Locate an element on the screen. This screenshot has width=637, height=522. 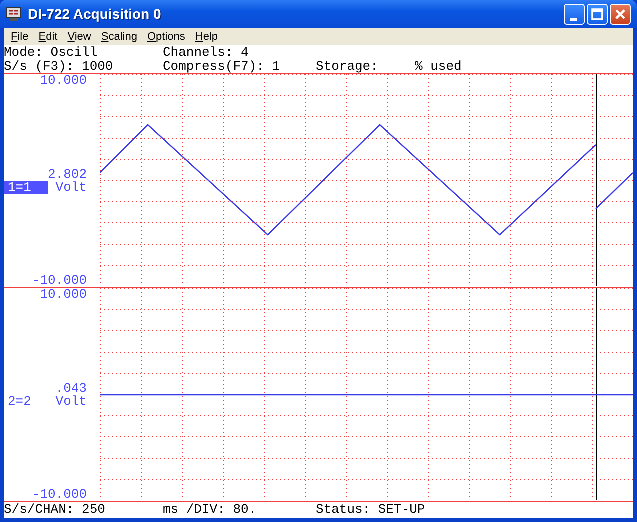
minimize-button is located at coordinates (574, 14).